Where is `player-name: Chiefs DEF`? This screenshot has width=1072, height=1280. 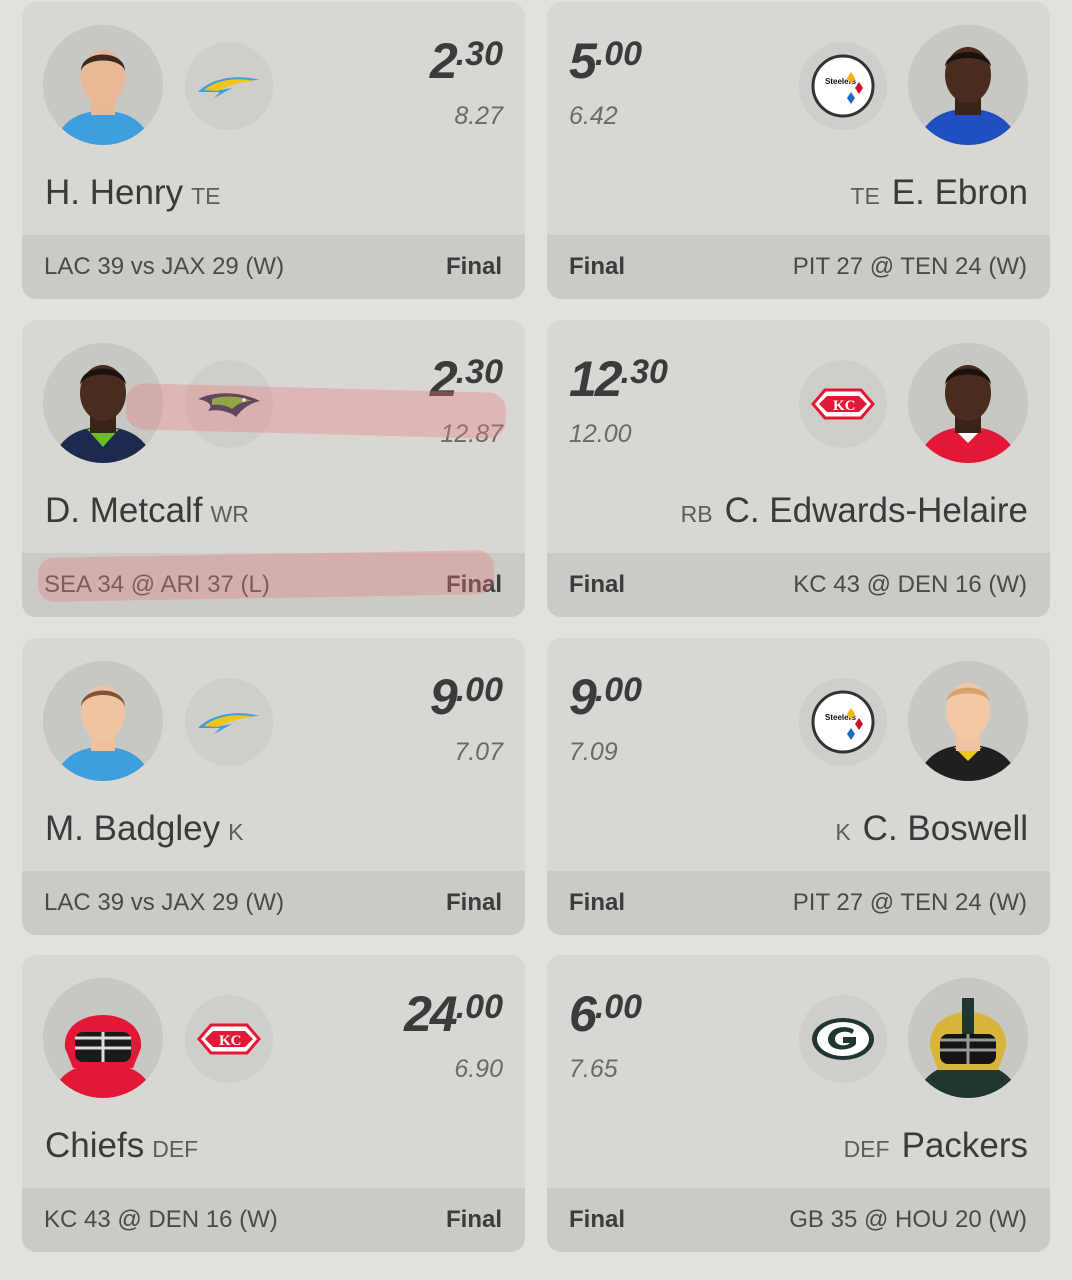 player-name: Chiefs DEF is located at coordinates (122, 1145).